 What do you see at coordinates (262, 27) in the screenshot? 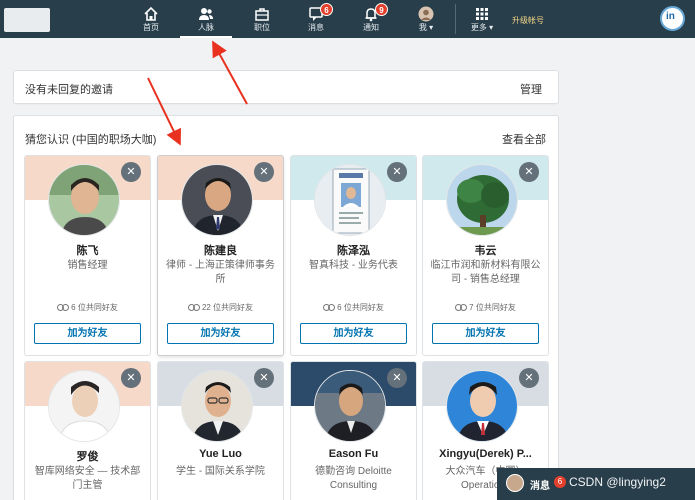
I see `nav-jobs-label: 职位` at bounding box center [262, 27].